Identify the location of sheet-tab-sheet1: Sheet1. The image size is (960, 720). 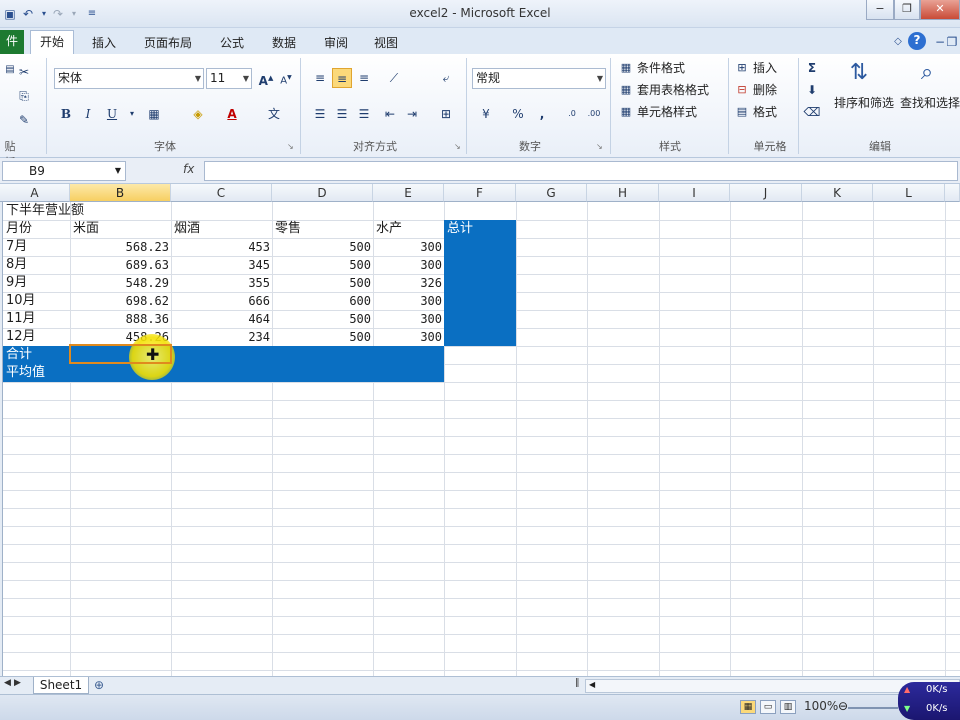
(61, 685).